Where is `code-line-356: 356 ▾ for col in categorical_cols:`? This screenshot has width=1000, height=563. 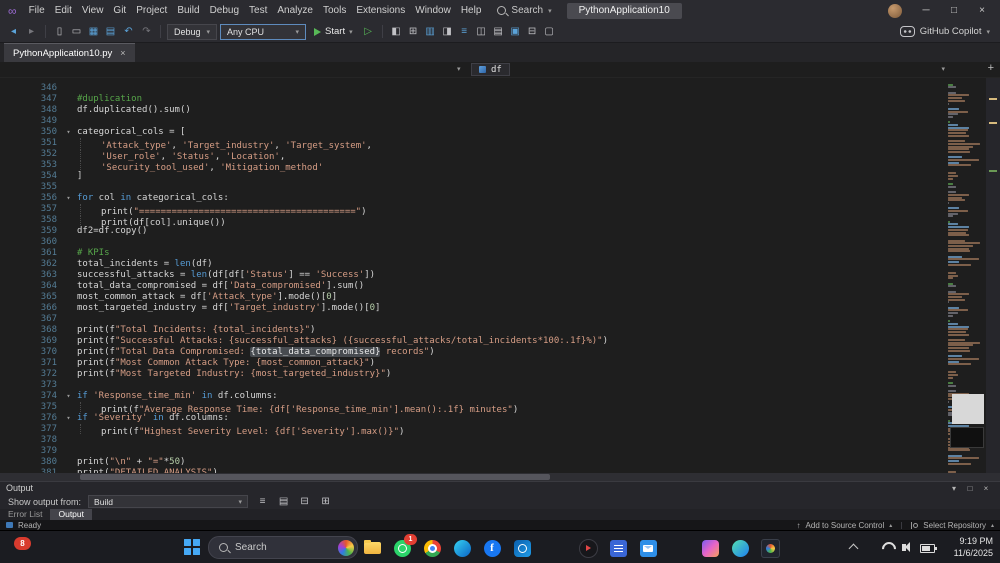
code-line-356: 356 ▾ for col in categorical_cols: is located at coordinates (474, 198).